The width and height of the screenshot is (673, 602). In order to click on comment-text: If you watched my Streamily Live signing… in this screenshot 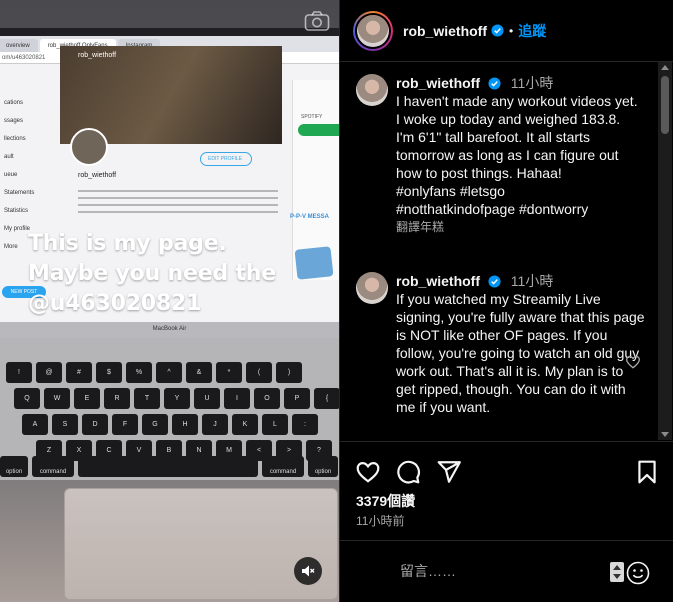, I will do `click(520, 353)`.